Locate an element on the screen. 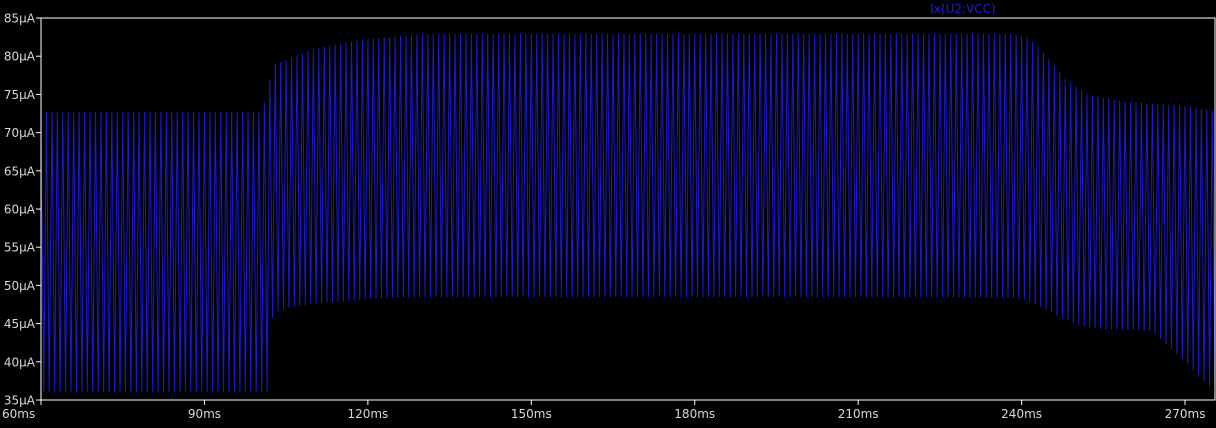 Image resolution: width=1216 pixels, height=428 pixels. x-tick-label: 150ms is located at coordinates (531, 414).